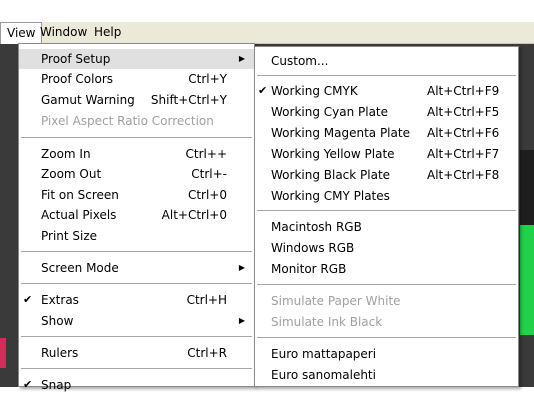 The image size is (534, 395). I want to click on submenu-item-working-cmy-plates: Working CMY Plates, so click(386, 196).